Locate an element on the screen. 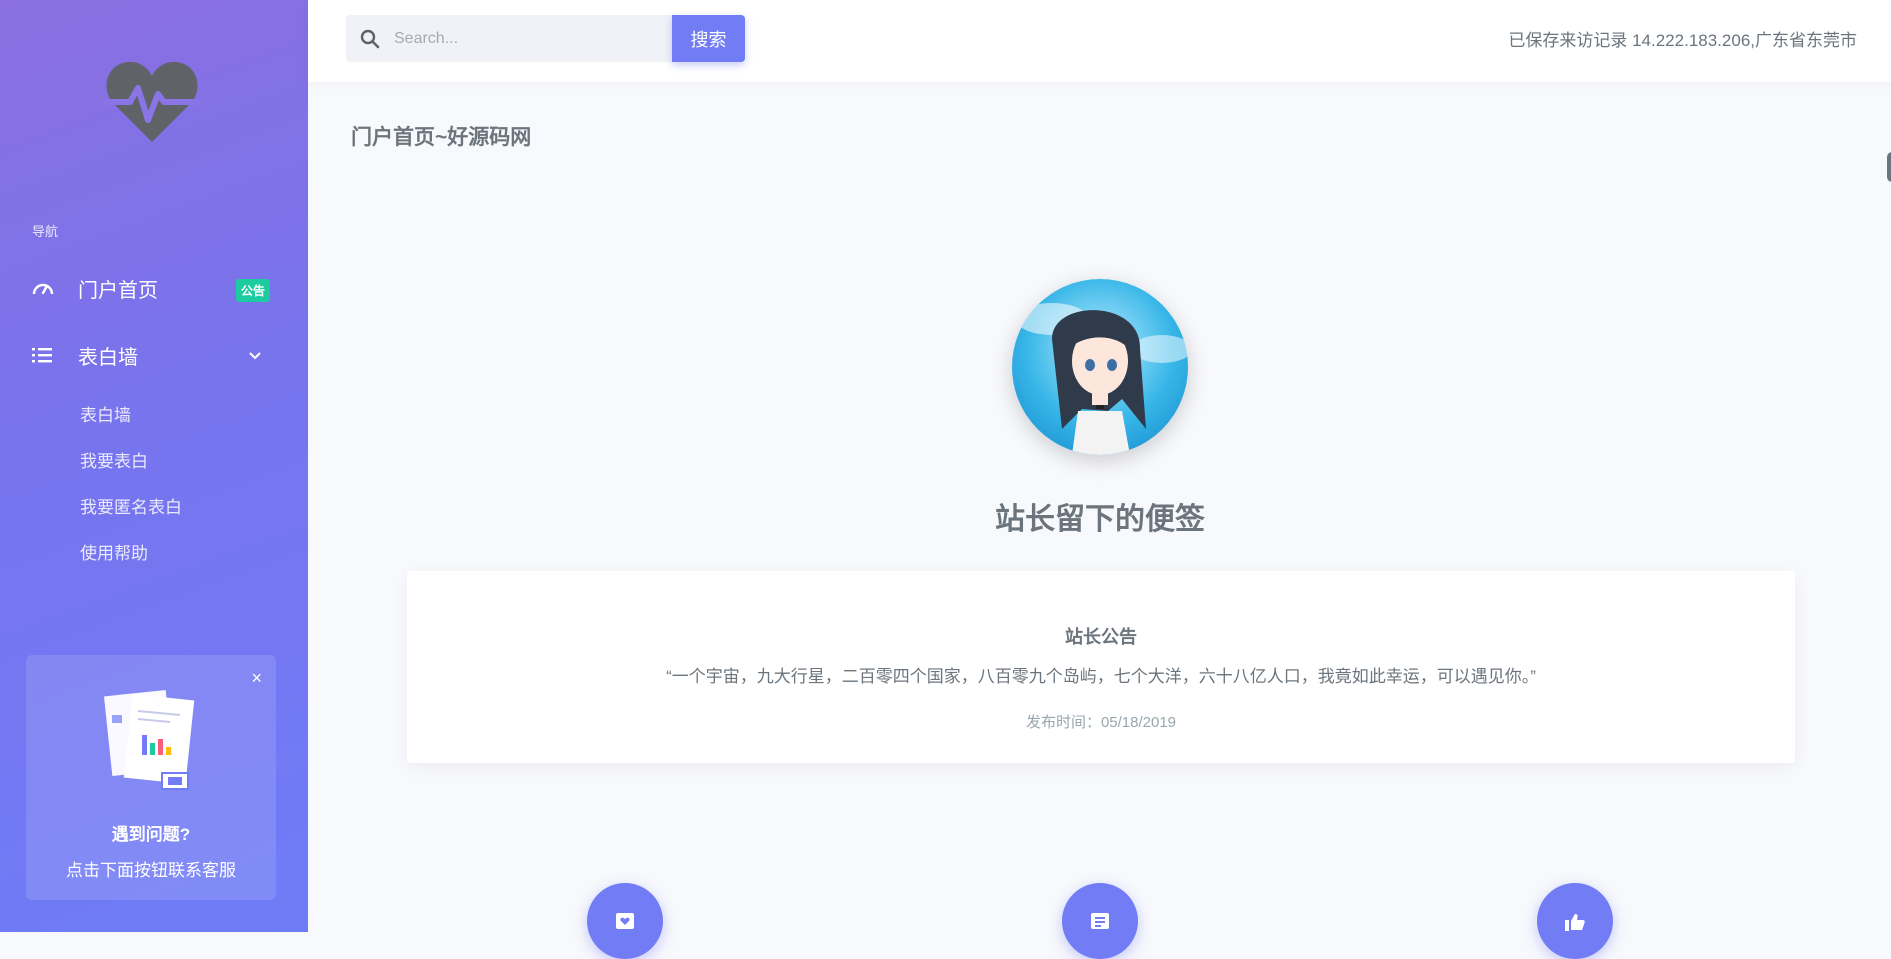 Image resolution: width=1891 pixels, height=959 pixels. dashboard-icon is located at coordinates (45, 288).